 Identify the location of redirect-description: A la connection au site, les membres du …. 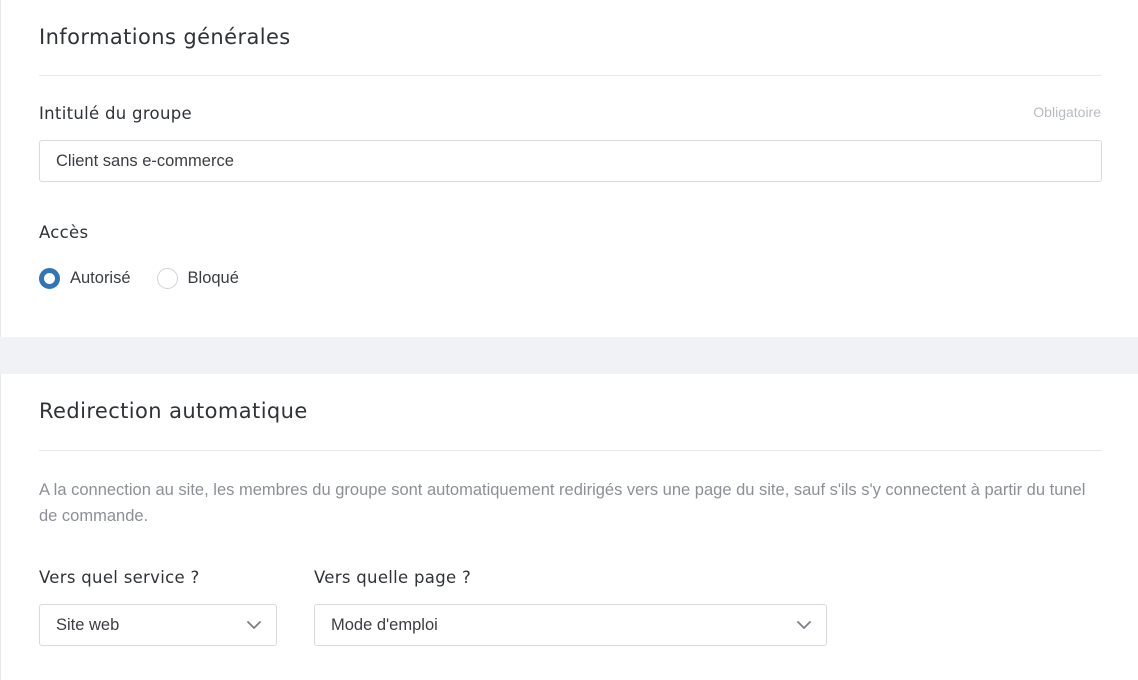
(562, 503).